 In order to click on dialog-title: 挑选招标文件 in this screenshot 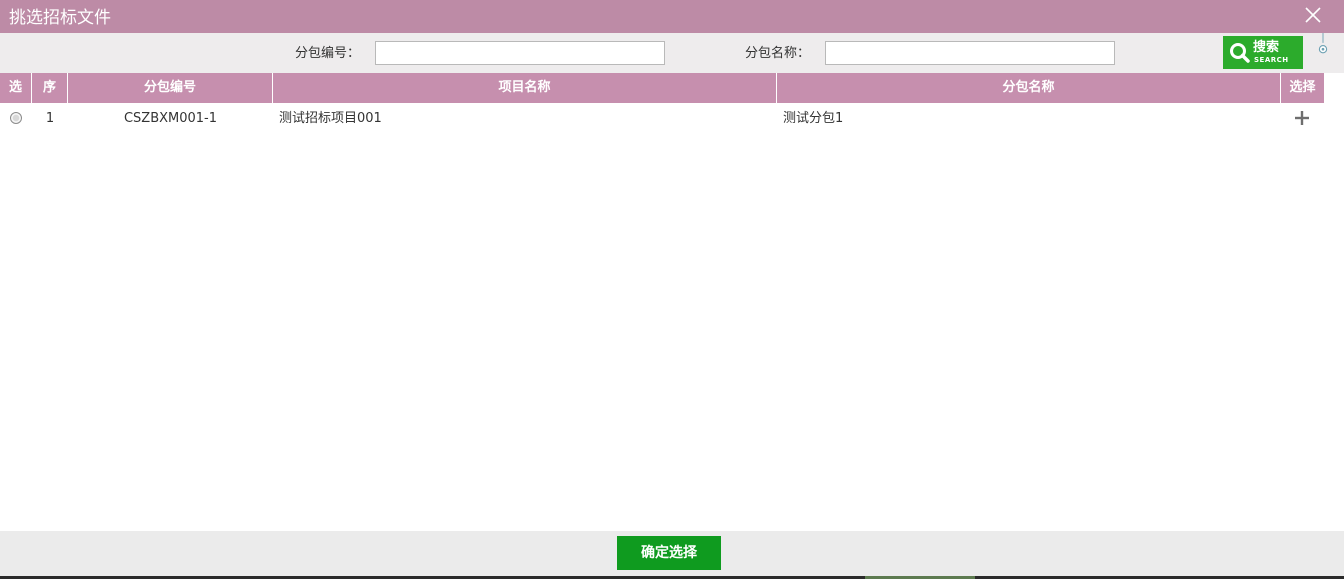, I will do `click(60, 18)`.